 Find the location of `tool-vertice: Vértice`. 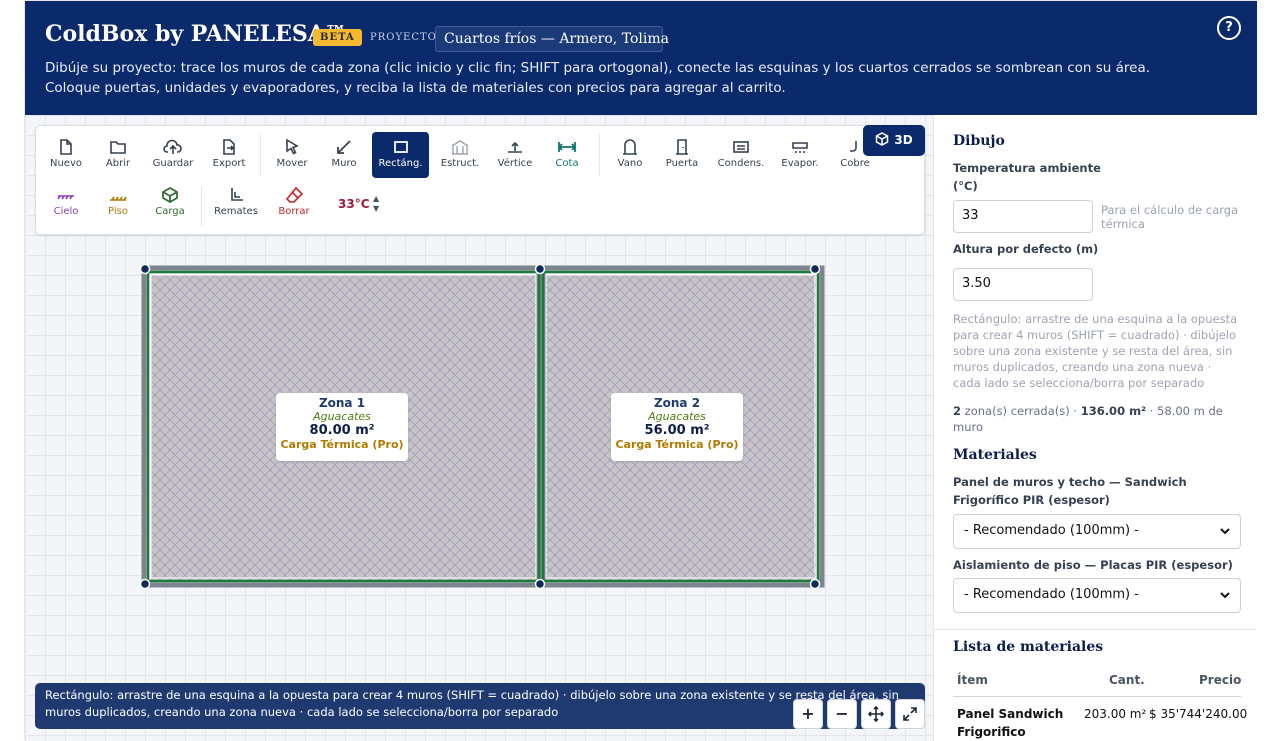

tool-vertice: Vértice is located at coordinates (515, 155).